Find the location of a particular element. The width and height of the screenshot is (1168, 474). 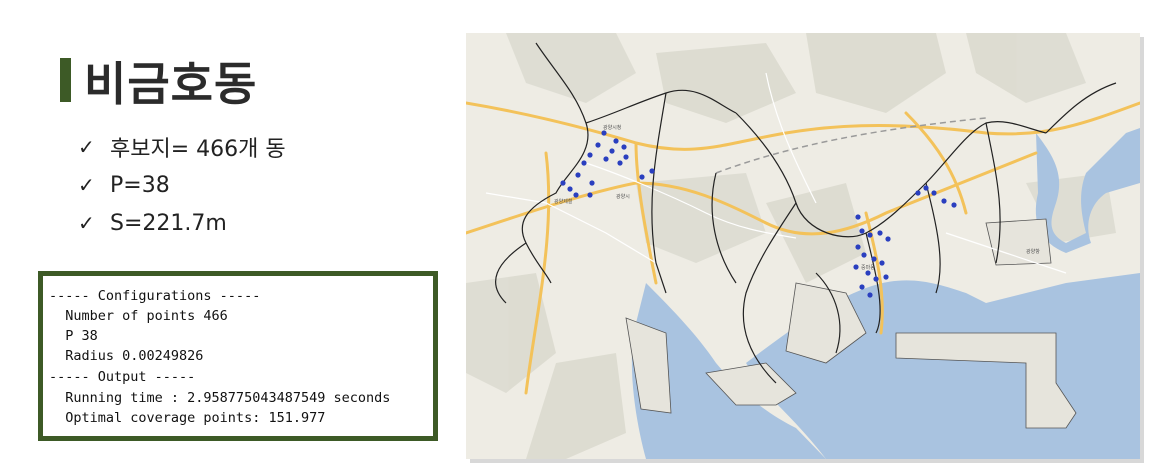

bullet-list: ✓ 후보지= 466개 동 ✓ P=38 ✓ S=221.7m is located at coordinates (182, 185).